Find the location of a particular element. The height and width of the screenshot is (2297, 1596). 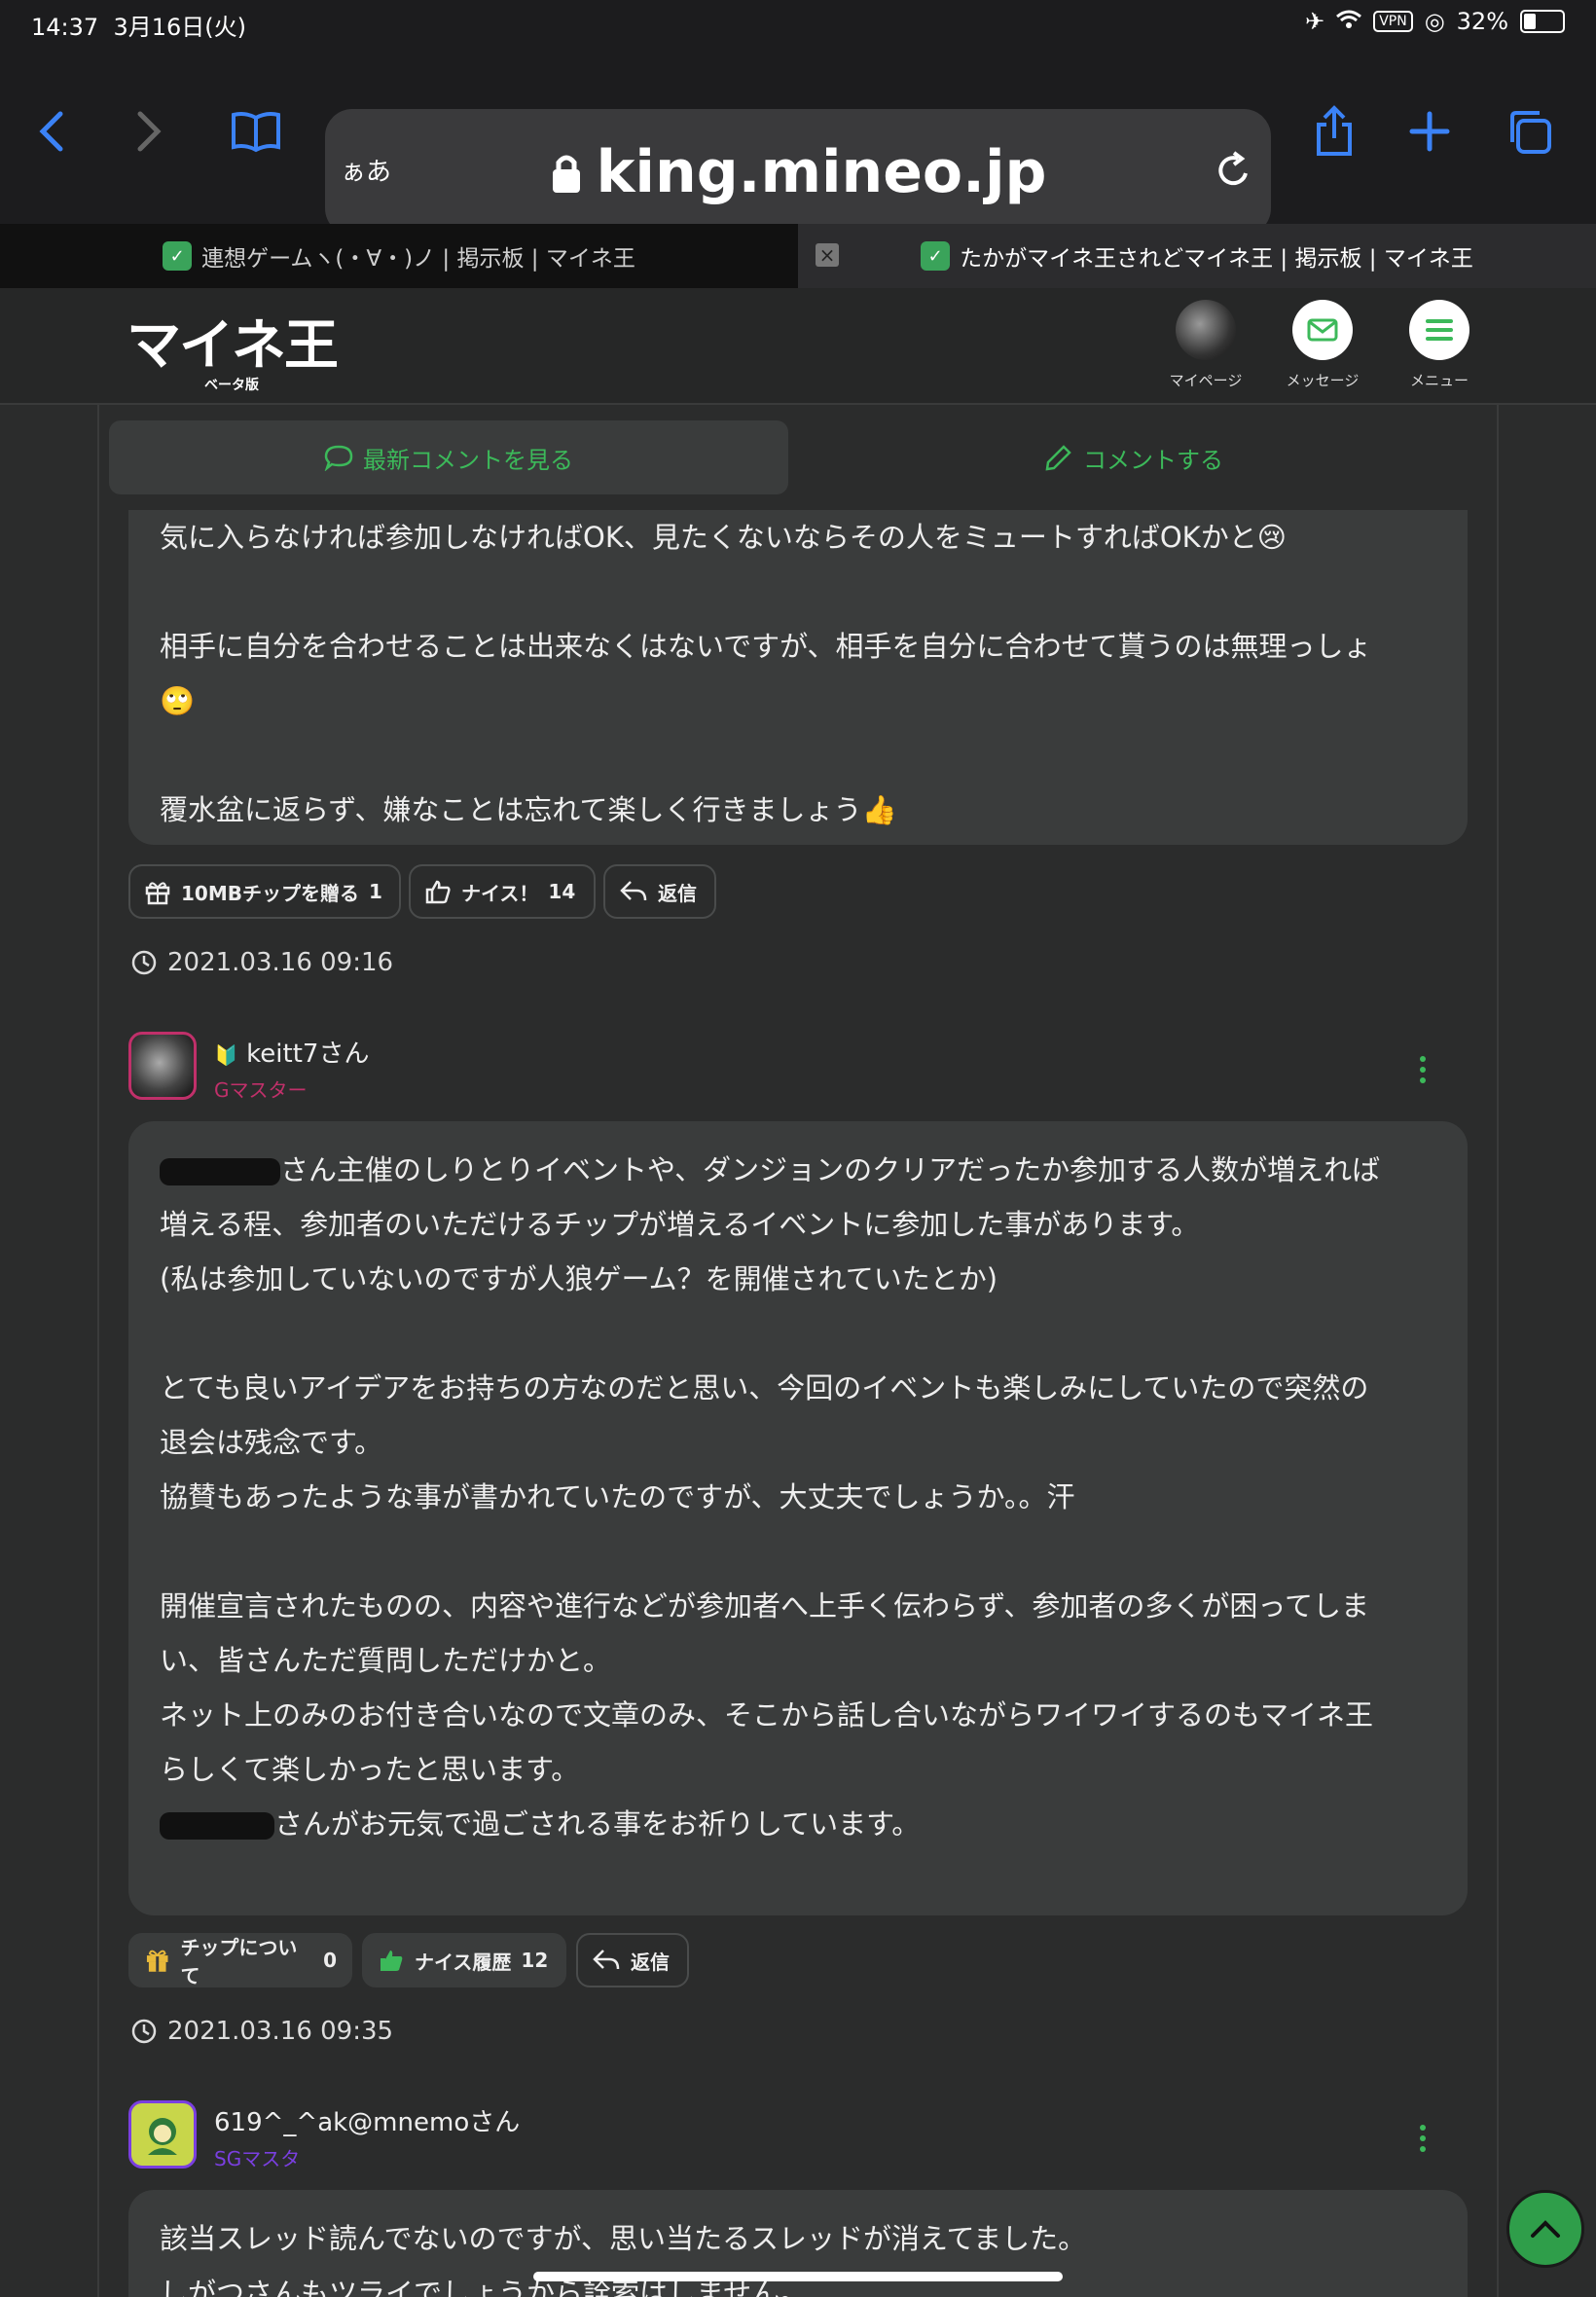

nav-mypage-label: マイページ is located at coordinates (1206, 380).